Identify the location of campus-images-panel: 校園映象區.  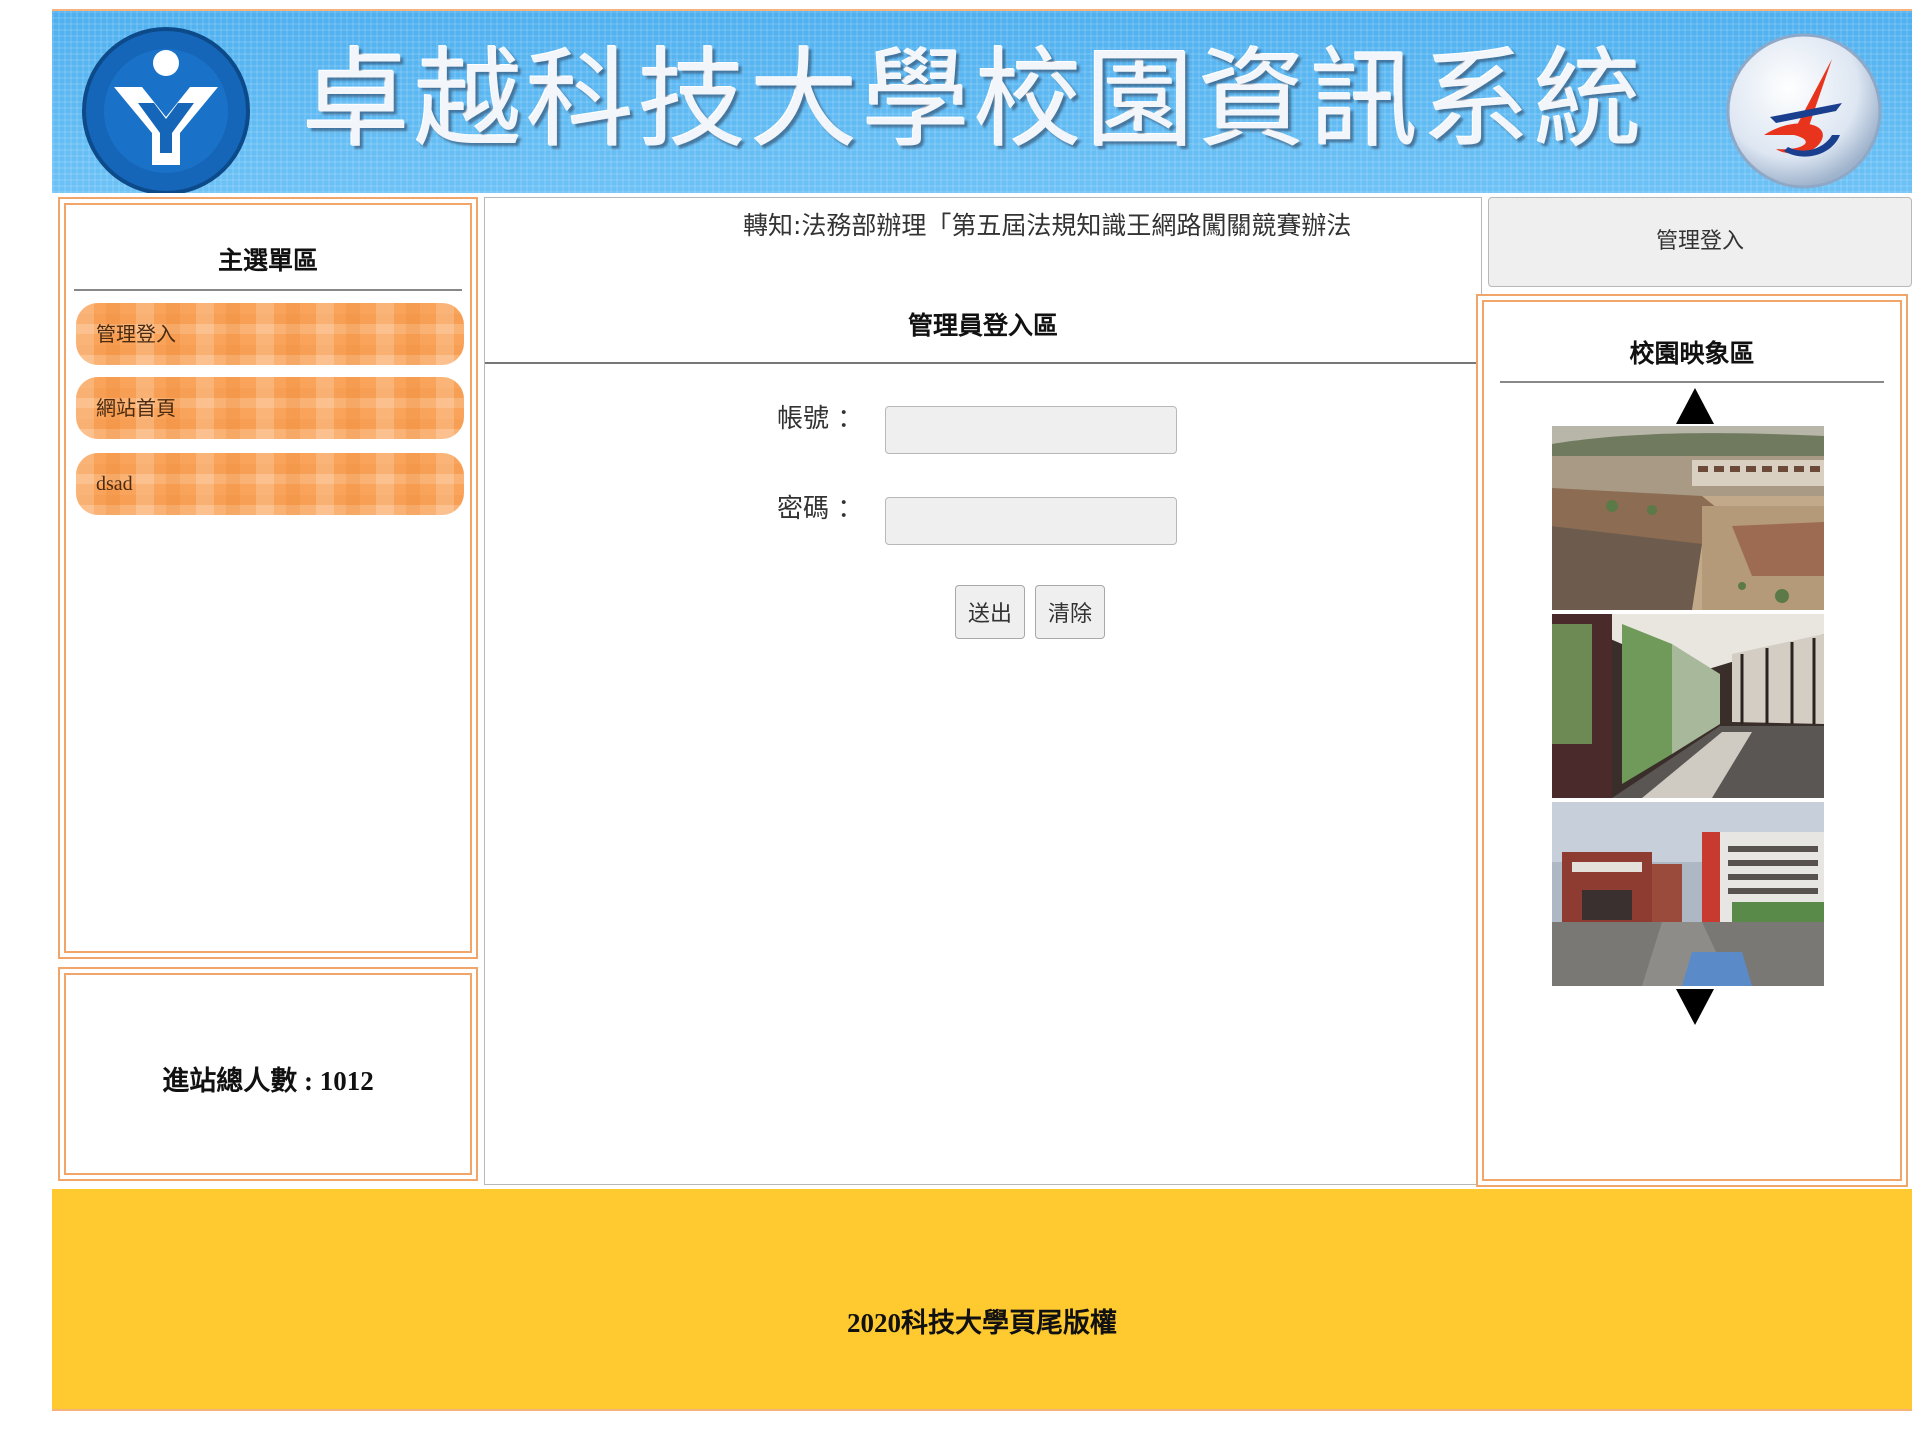
(1692, 740).